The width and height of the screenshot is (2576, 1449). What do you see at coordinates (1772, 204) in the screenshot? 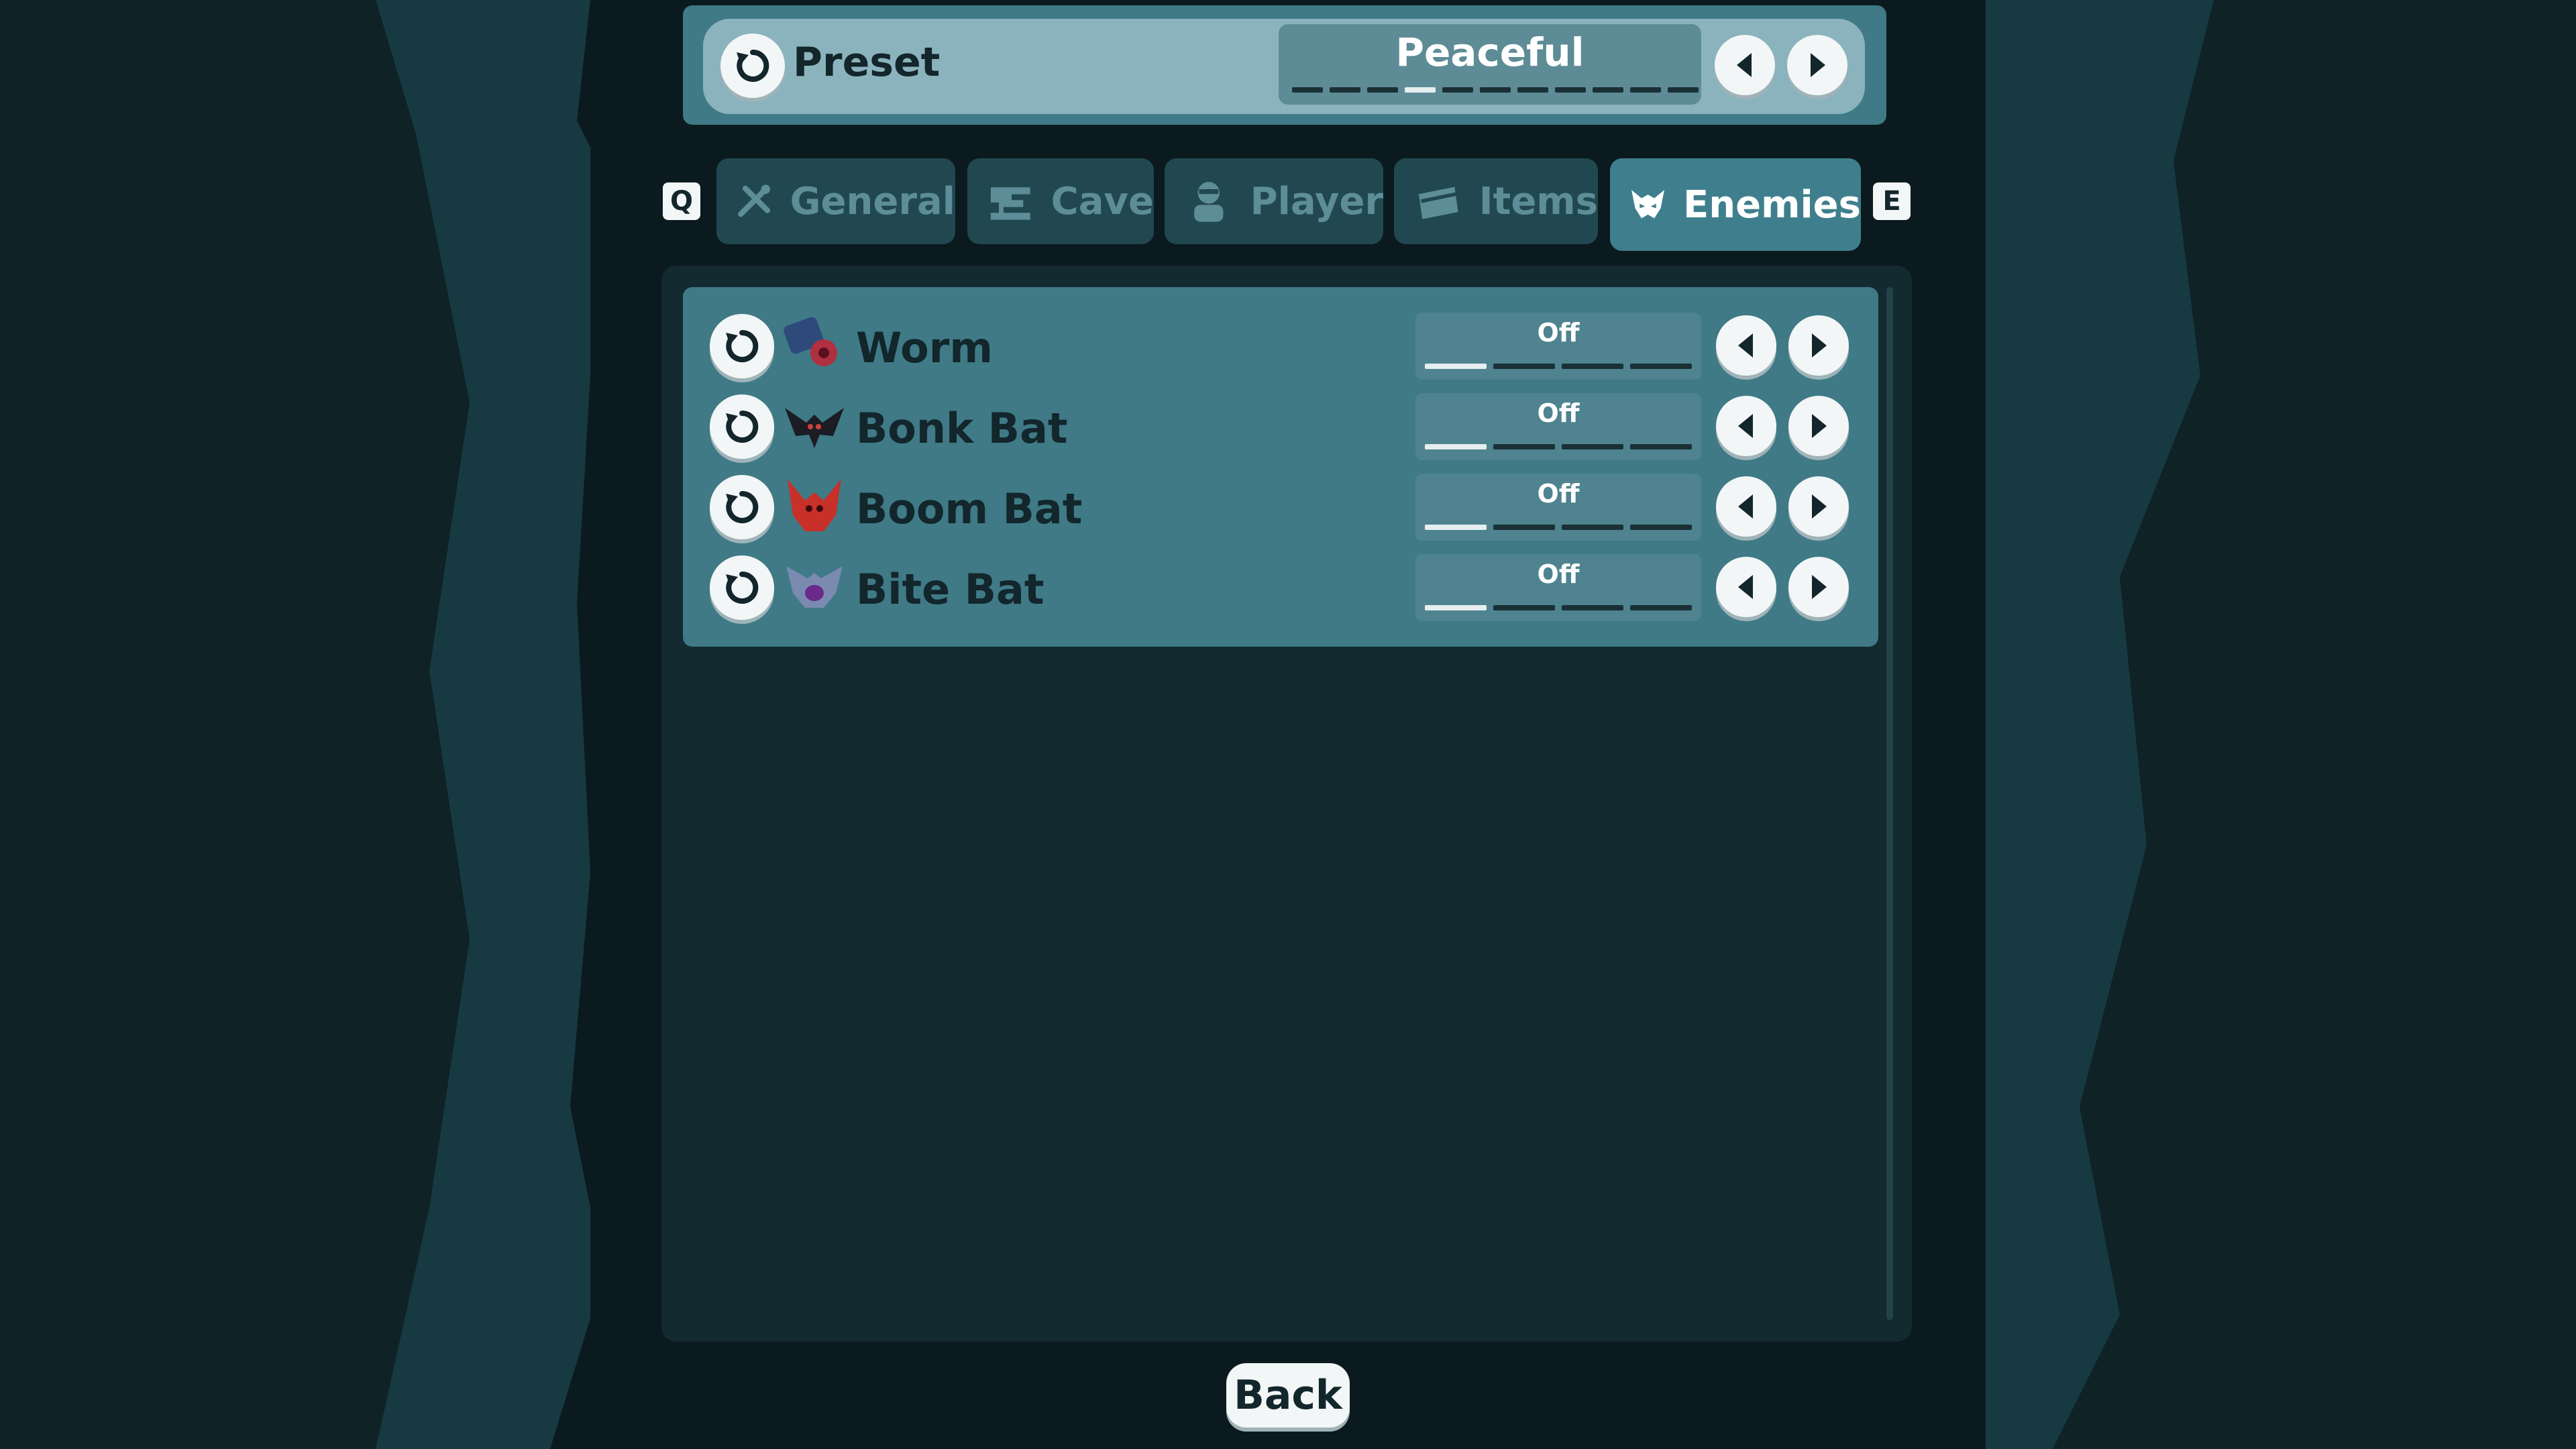
I see `tab-enemies-label: Enemies` at bounding box center [1772, 204].